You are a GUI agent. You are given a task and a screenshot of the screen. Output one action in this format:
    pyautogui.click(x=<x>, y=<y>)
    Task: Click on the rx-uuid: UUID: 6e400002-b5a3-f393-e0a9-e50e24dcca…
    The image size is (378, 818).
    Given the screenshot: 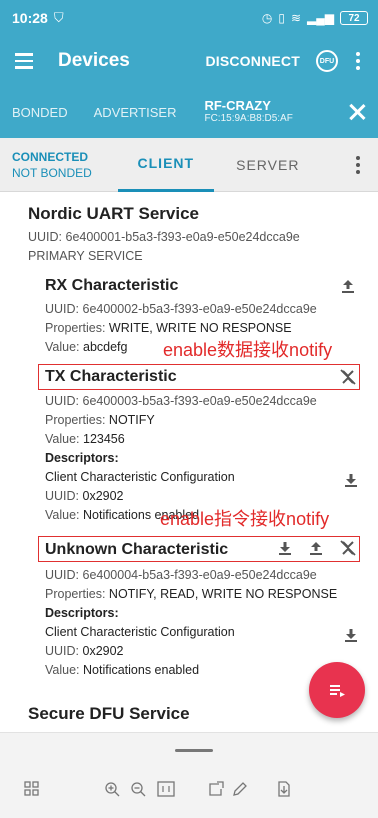 What is the action you would take?
    pyautogui.click(x=181, y=309)
    